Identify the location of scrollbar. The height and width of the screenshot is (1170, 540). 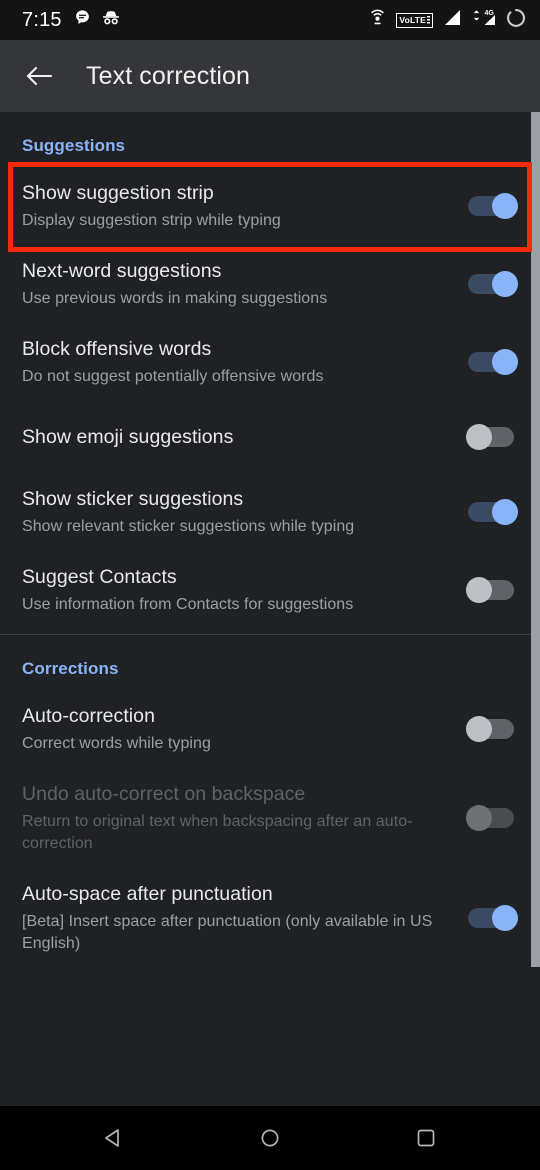
(535, 609).